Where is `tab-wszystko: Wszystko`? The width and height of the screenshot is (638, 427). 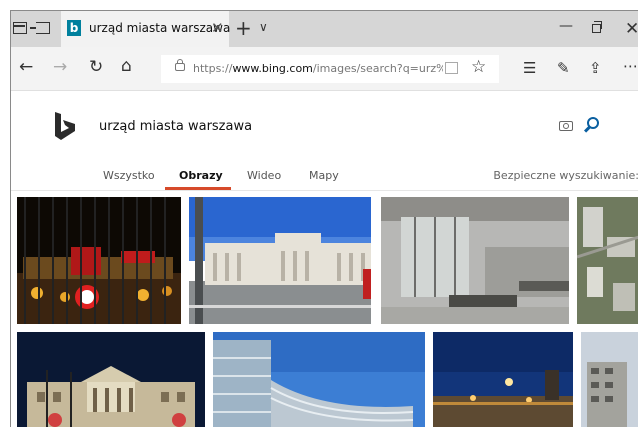
tab-wszystko: Wszystko is located at coordinates (129, 175).